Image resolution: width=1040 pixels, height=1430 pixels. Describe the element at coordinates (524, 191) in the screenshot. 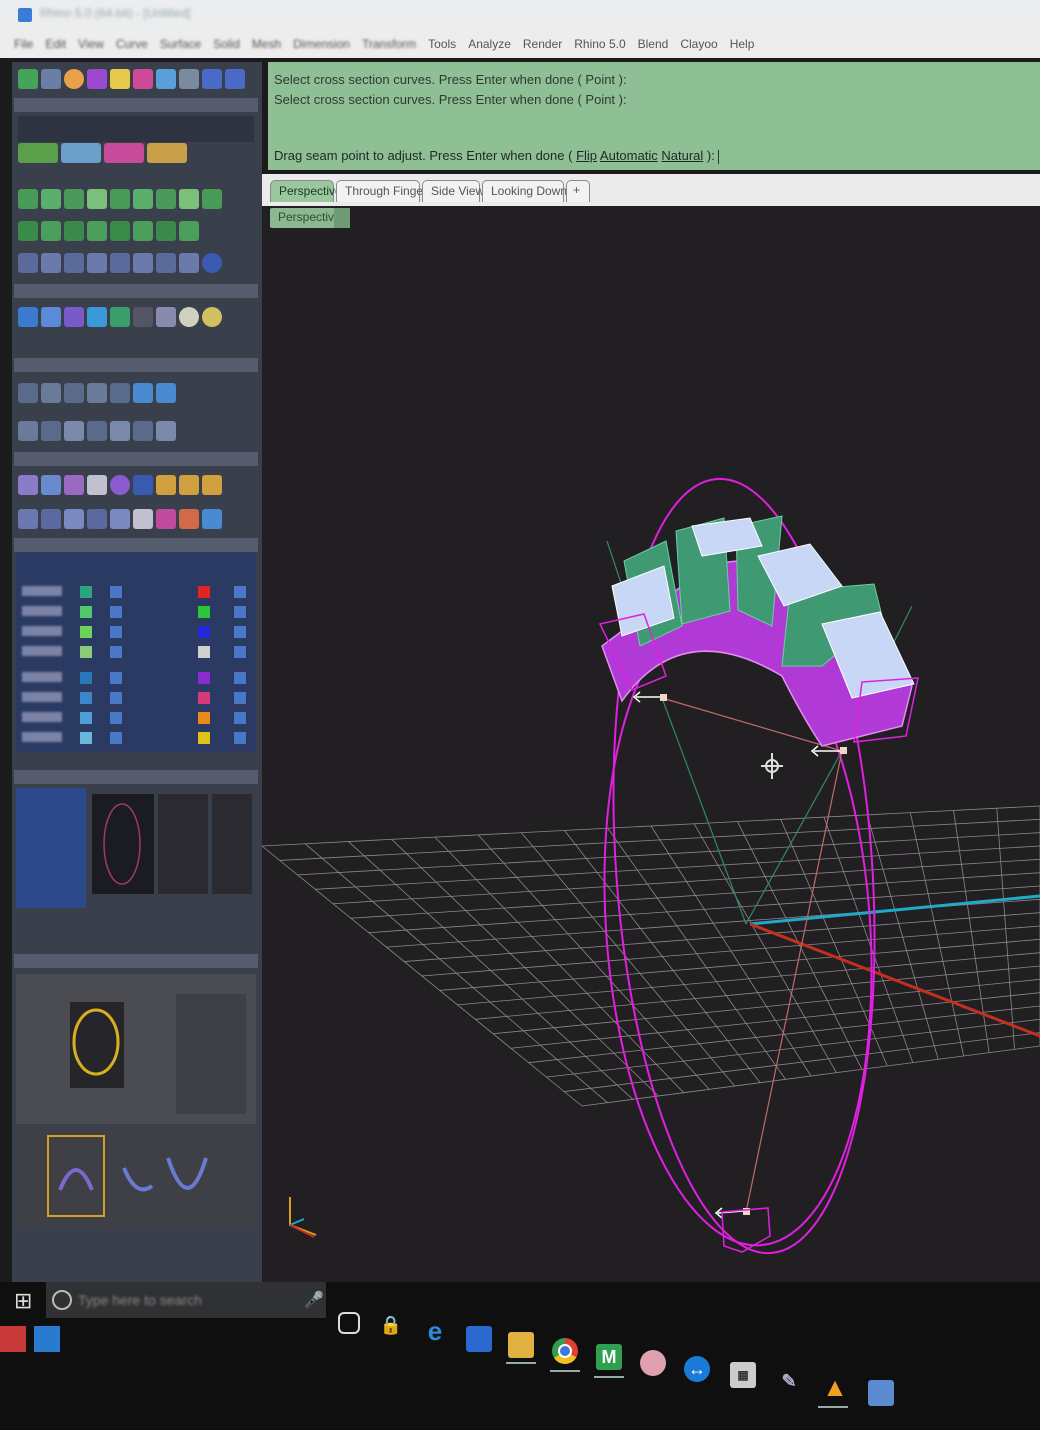

I see `tab-looking-down: Looking Down` at that location.